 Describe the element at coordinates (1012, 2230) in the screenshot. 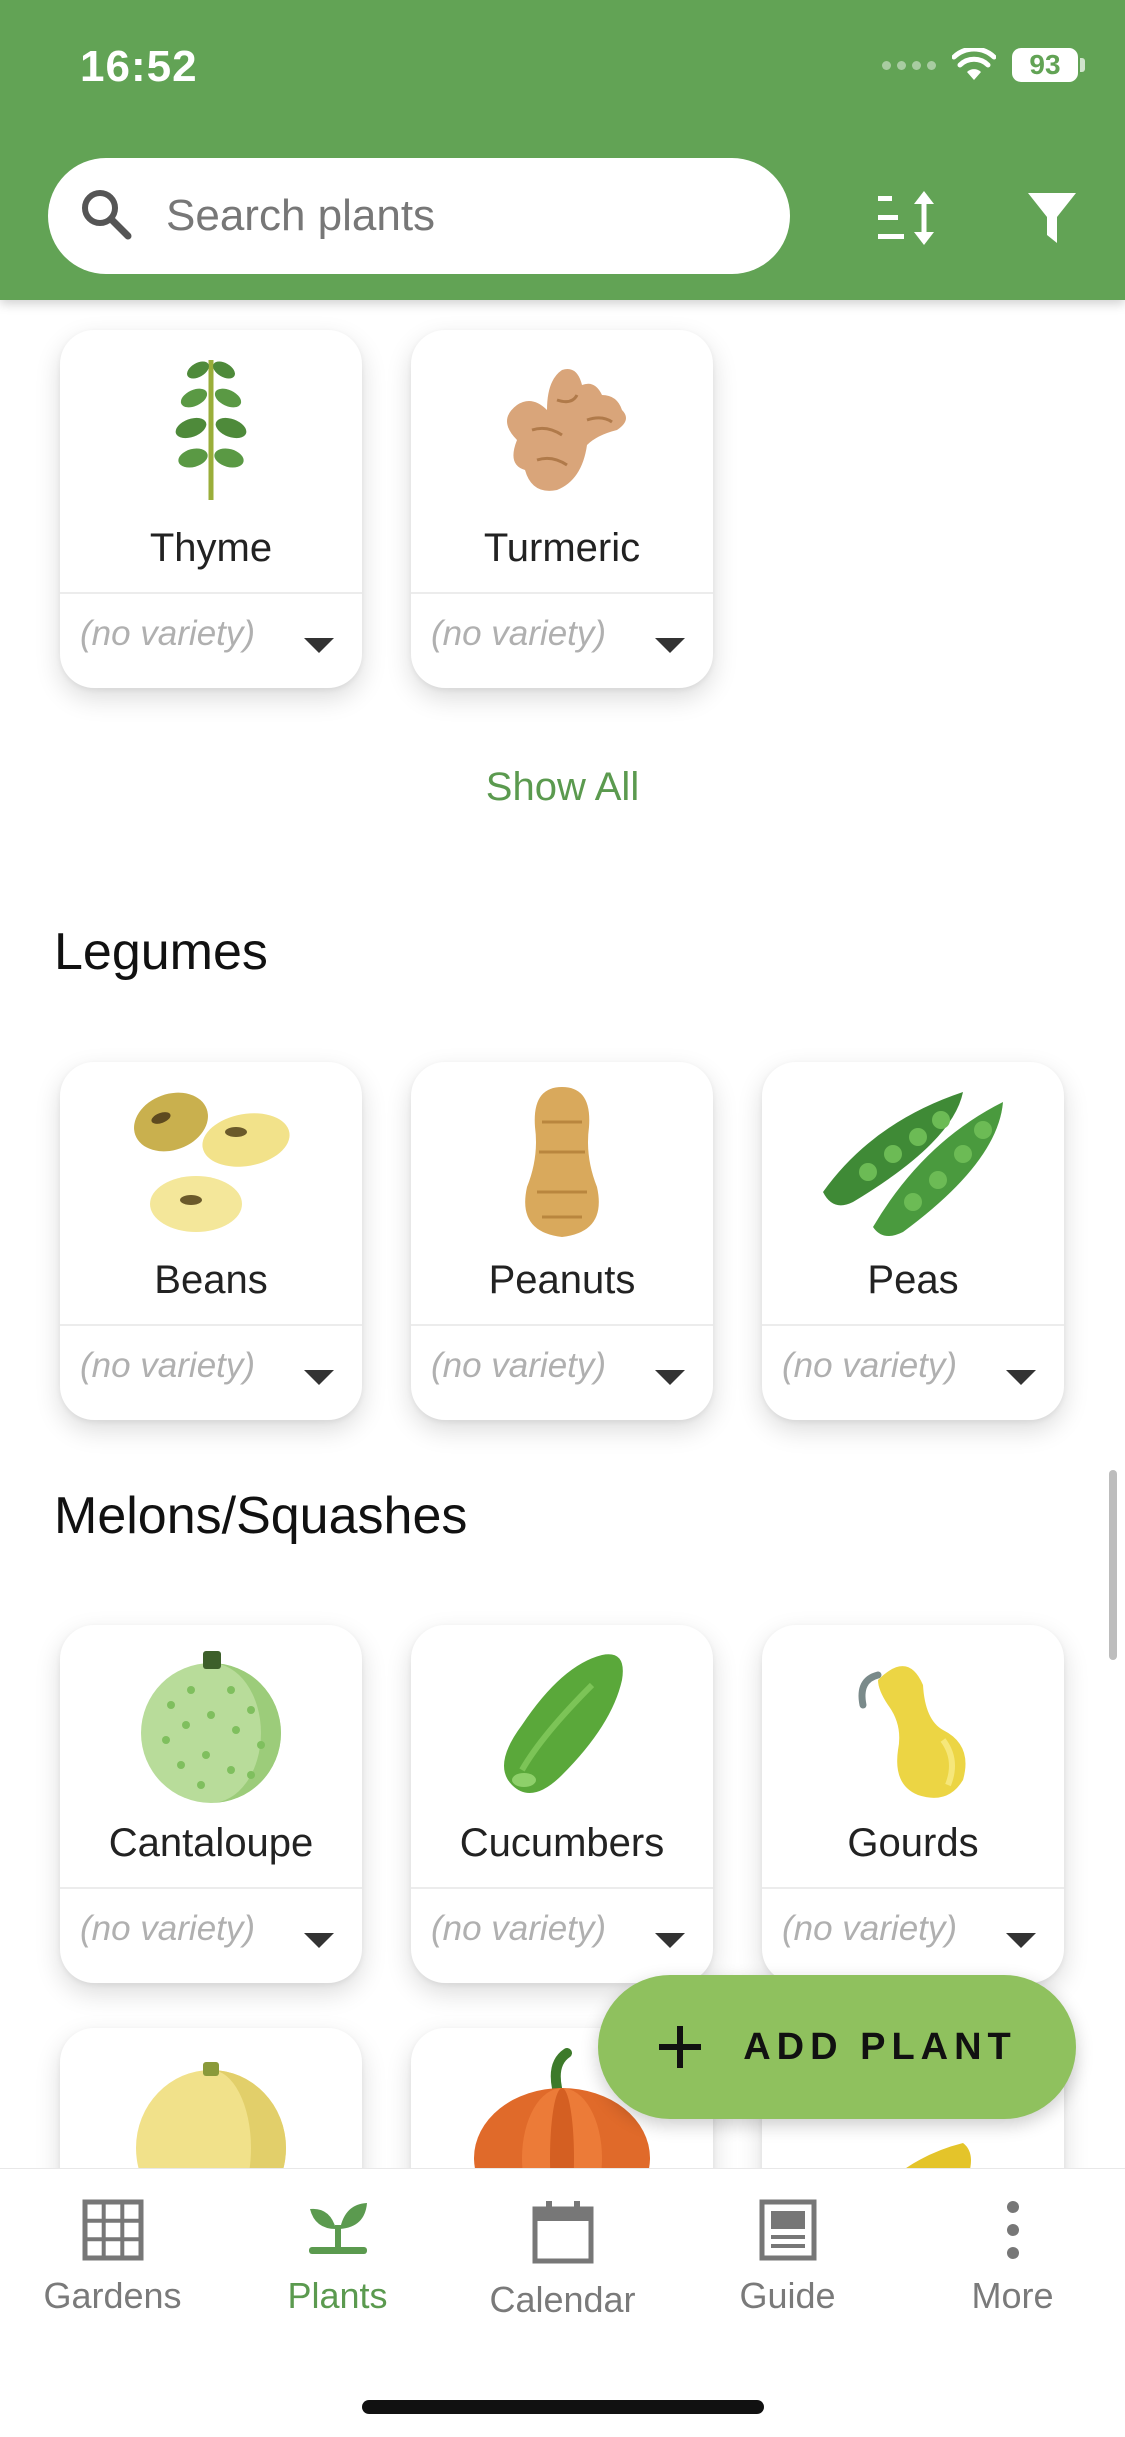

I see `more-icon` at that location.